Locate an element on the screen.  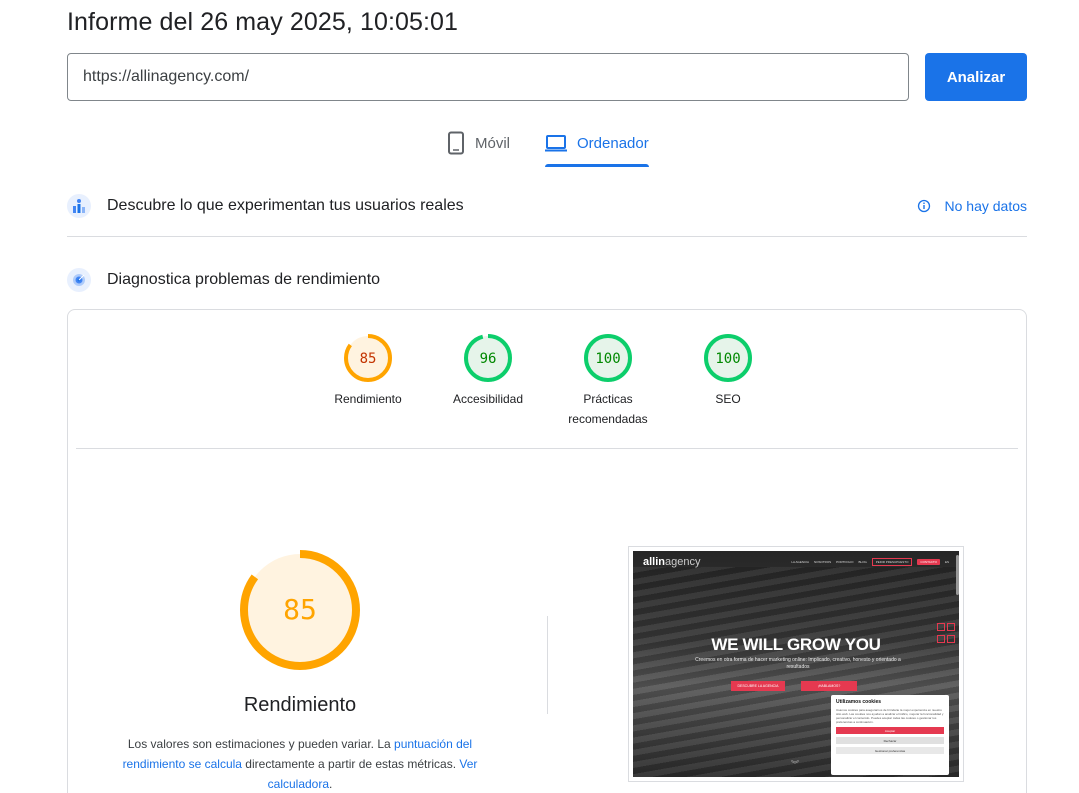
gauge-label: Prácticas recomendadas is located at coordinates (608, 409).